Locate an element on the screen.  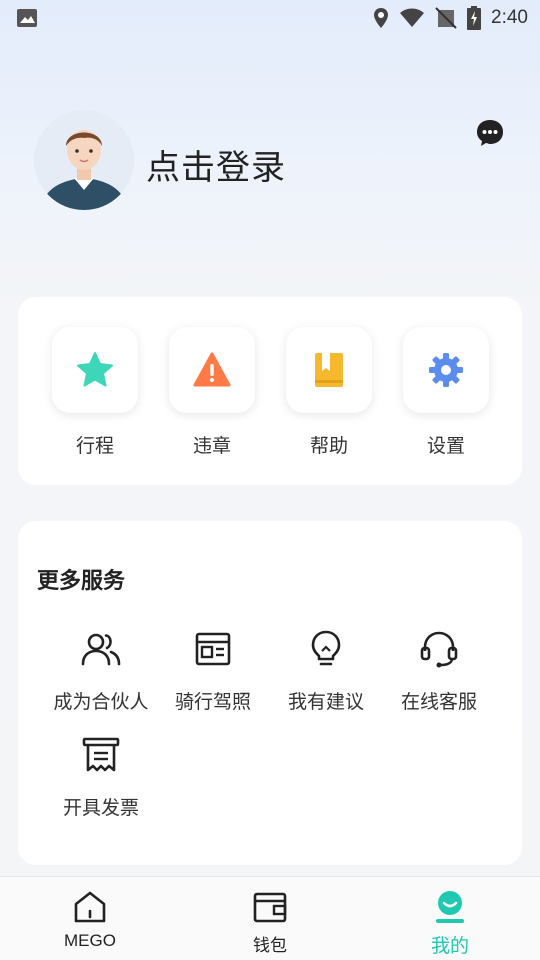
status-time: 2:40 is located at coordinates (509, 17).